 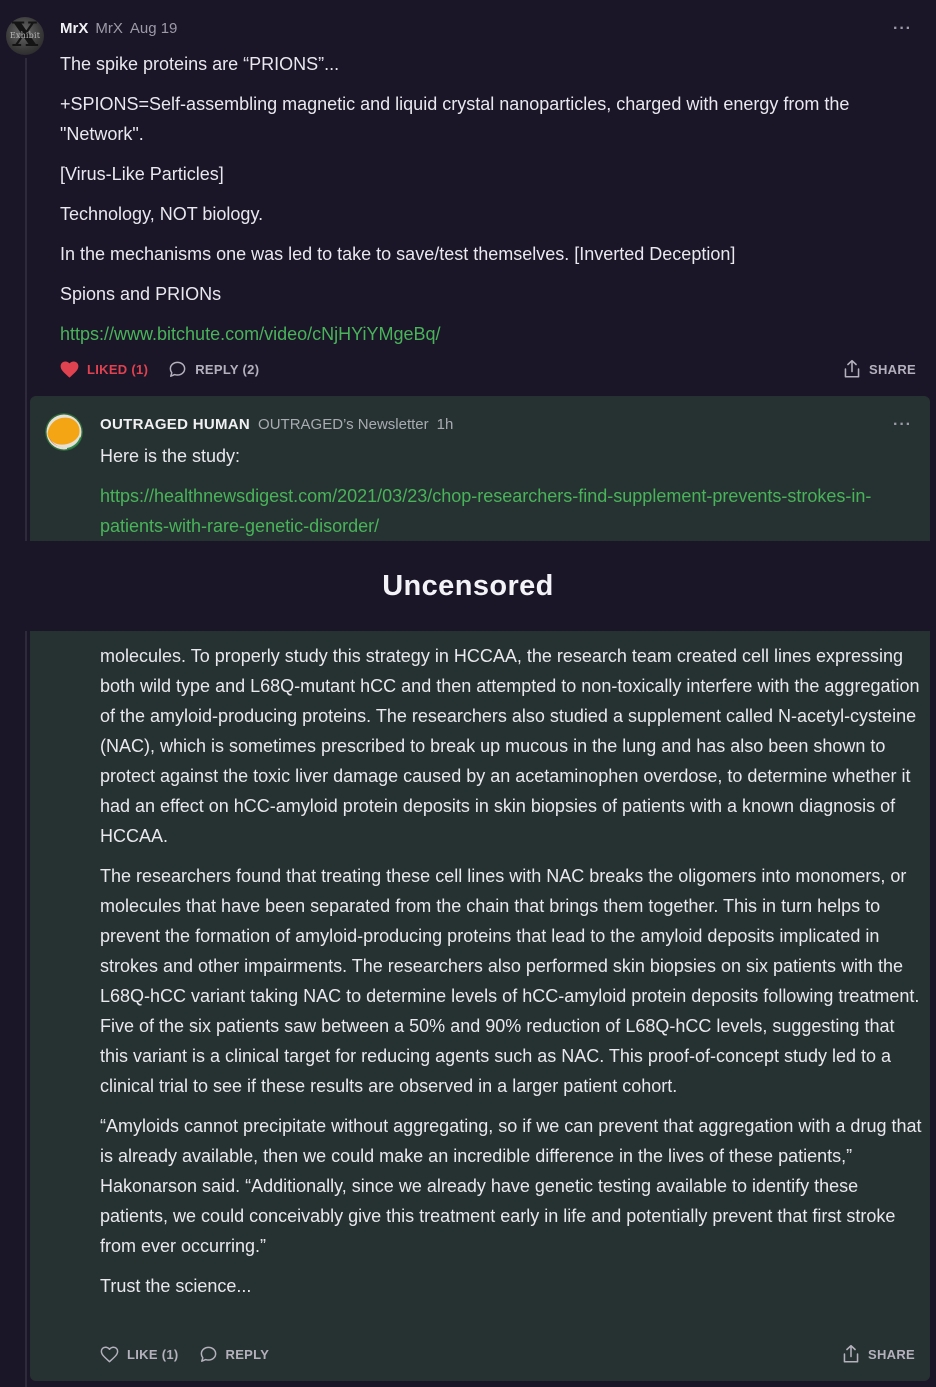 I want to click on heart-filled-icon, so click(x=69, y=369).